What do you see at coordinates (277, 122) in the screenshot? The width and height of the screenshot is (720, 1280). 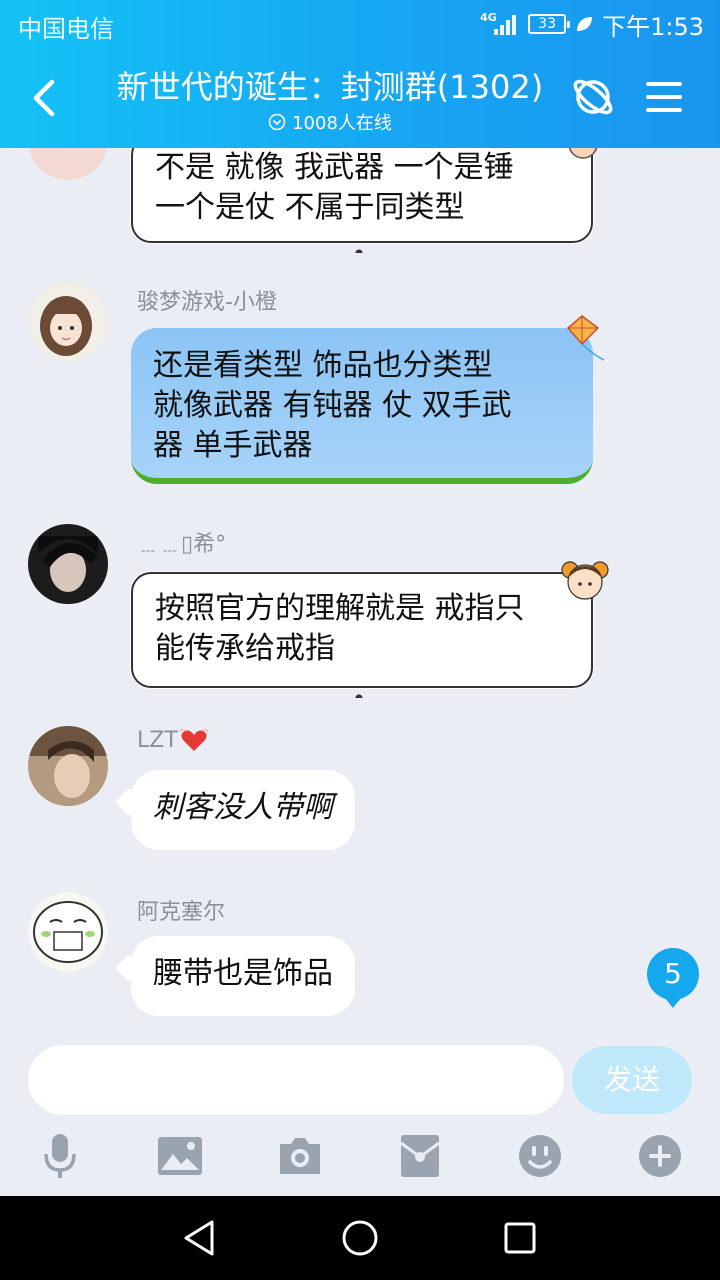 I see `chevron-down-circle-icon` at bounding box center [277, 122].